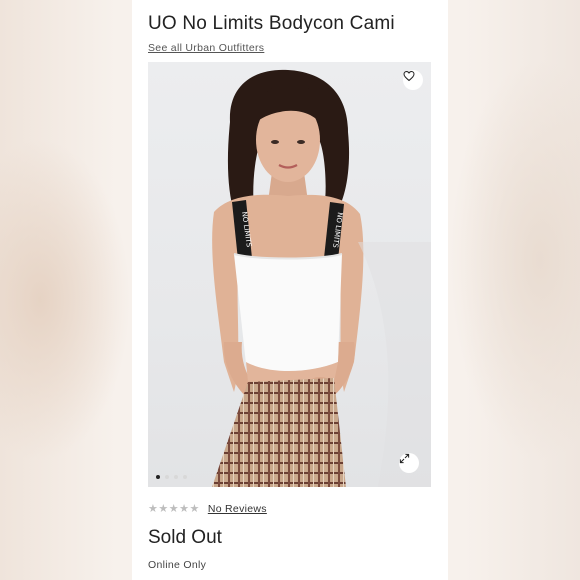 The width and height of the screenshot is (580, 580). Describe the element at coordinates (171, 477) in the screenshot. I see `gallery-pagination` at that location.